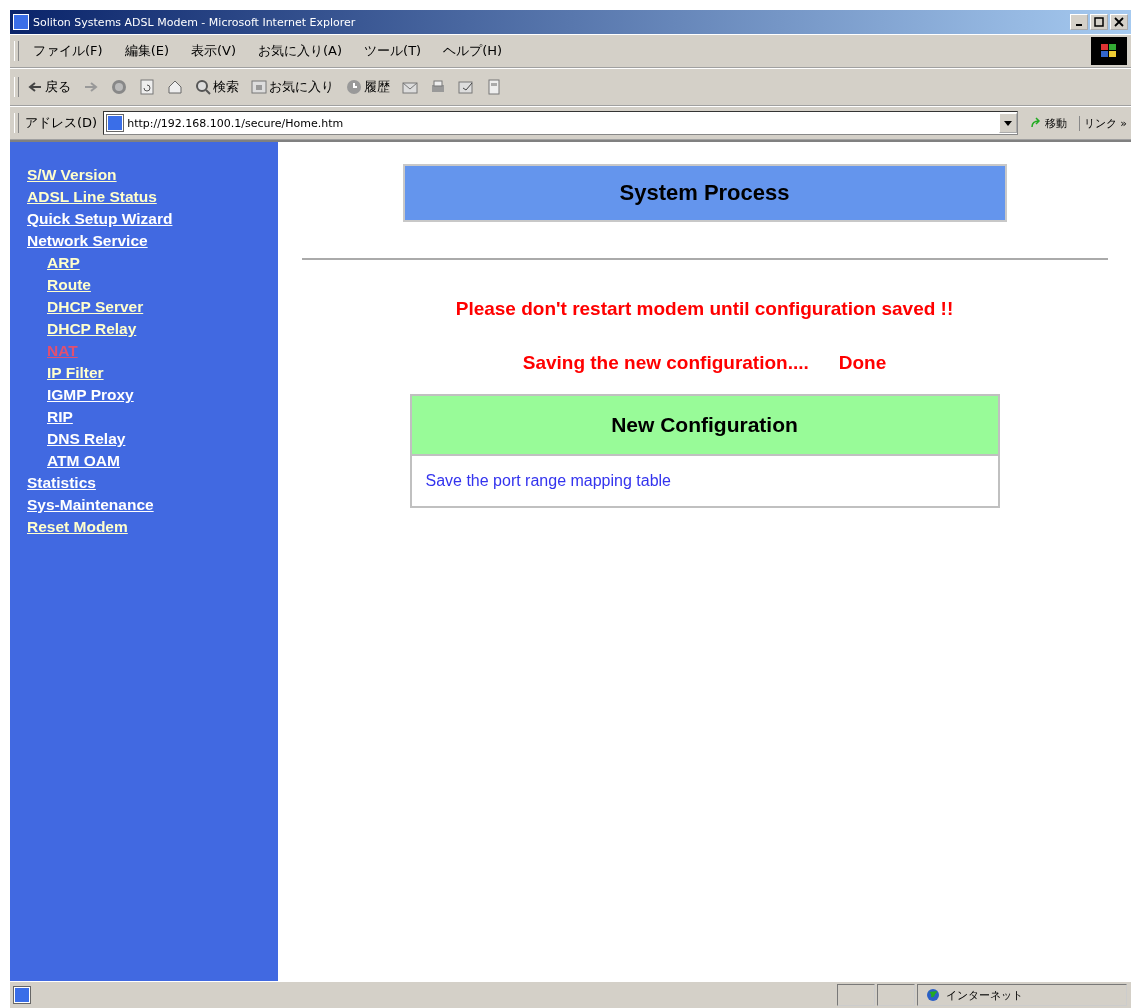 This screenshot has width=1131, height=1008. I want to click on maximize-icon, so click(1099, 22).